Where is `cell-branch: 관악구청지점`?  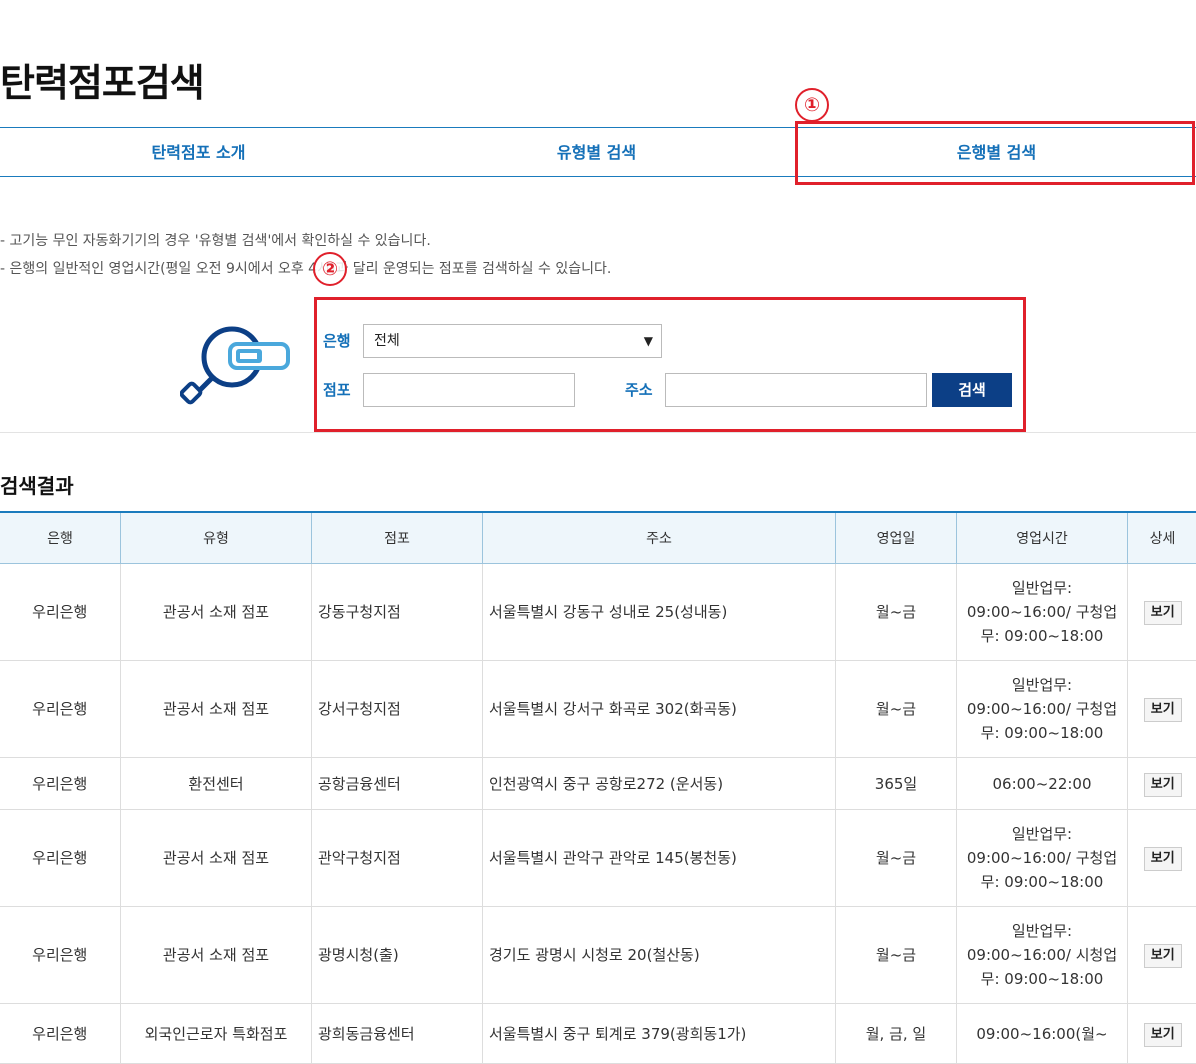 cell-branch: 관악구청지점 is located at coordinates (397, 858).